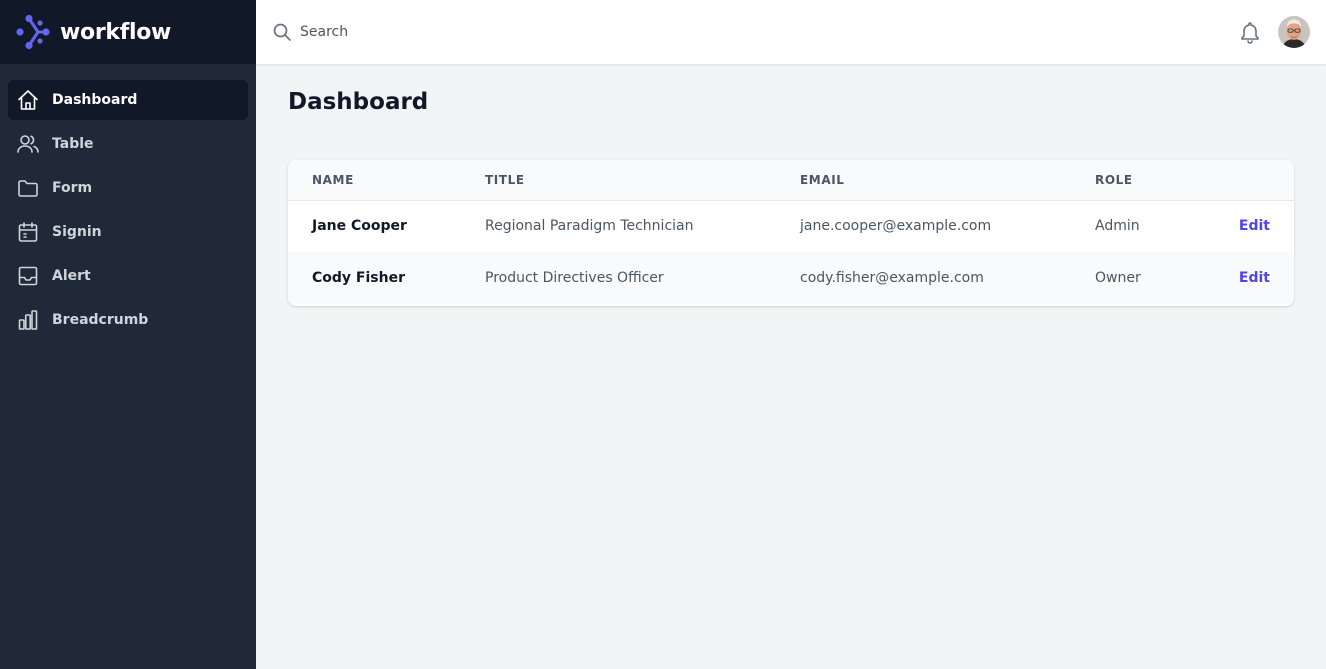 This screenshot has width=1326, height=669. Describe the element at coordinates (28, 320) in the screenshot. I see `chart-bar-icon` at that location.